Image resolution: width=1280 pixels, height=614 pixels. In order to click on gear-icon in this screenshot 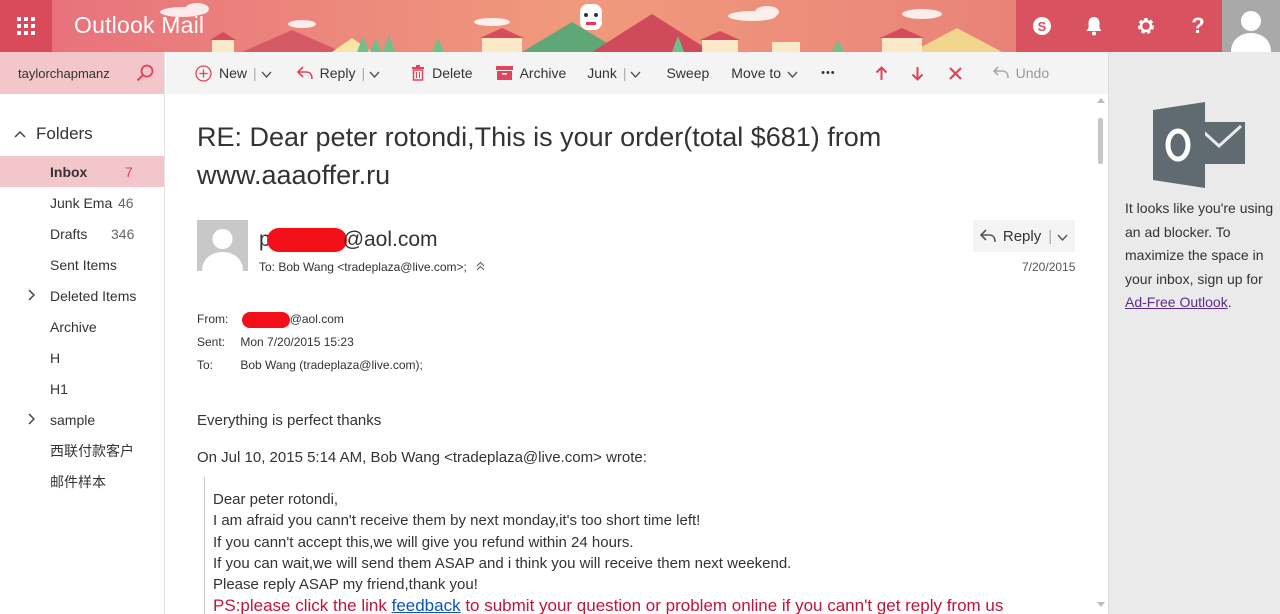, I will do `click(1146, 26)`.